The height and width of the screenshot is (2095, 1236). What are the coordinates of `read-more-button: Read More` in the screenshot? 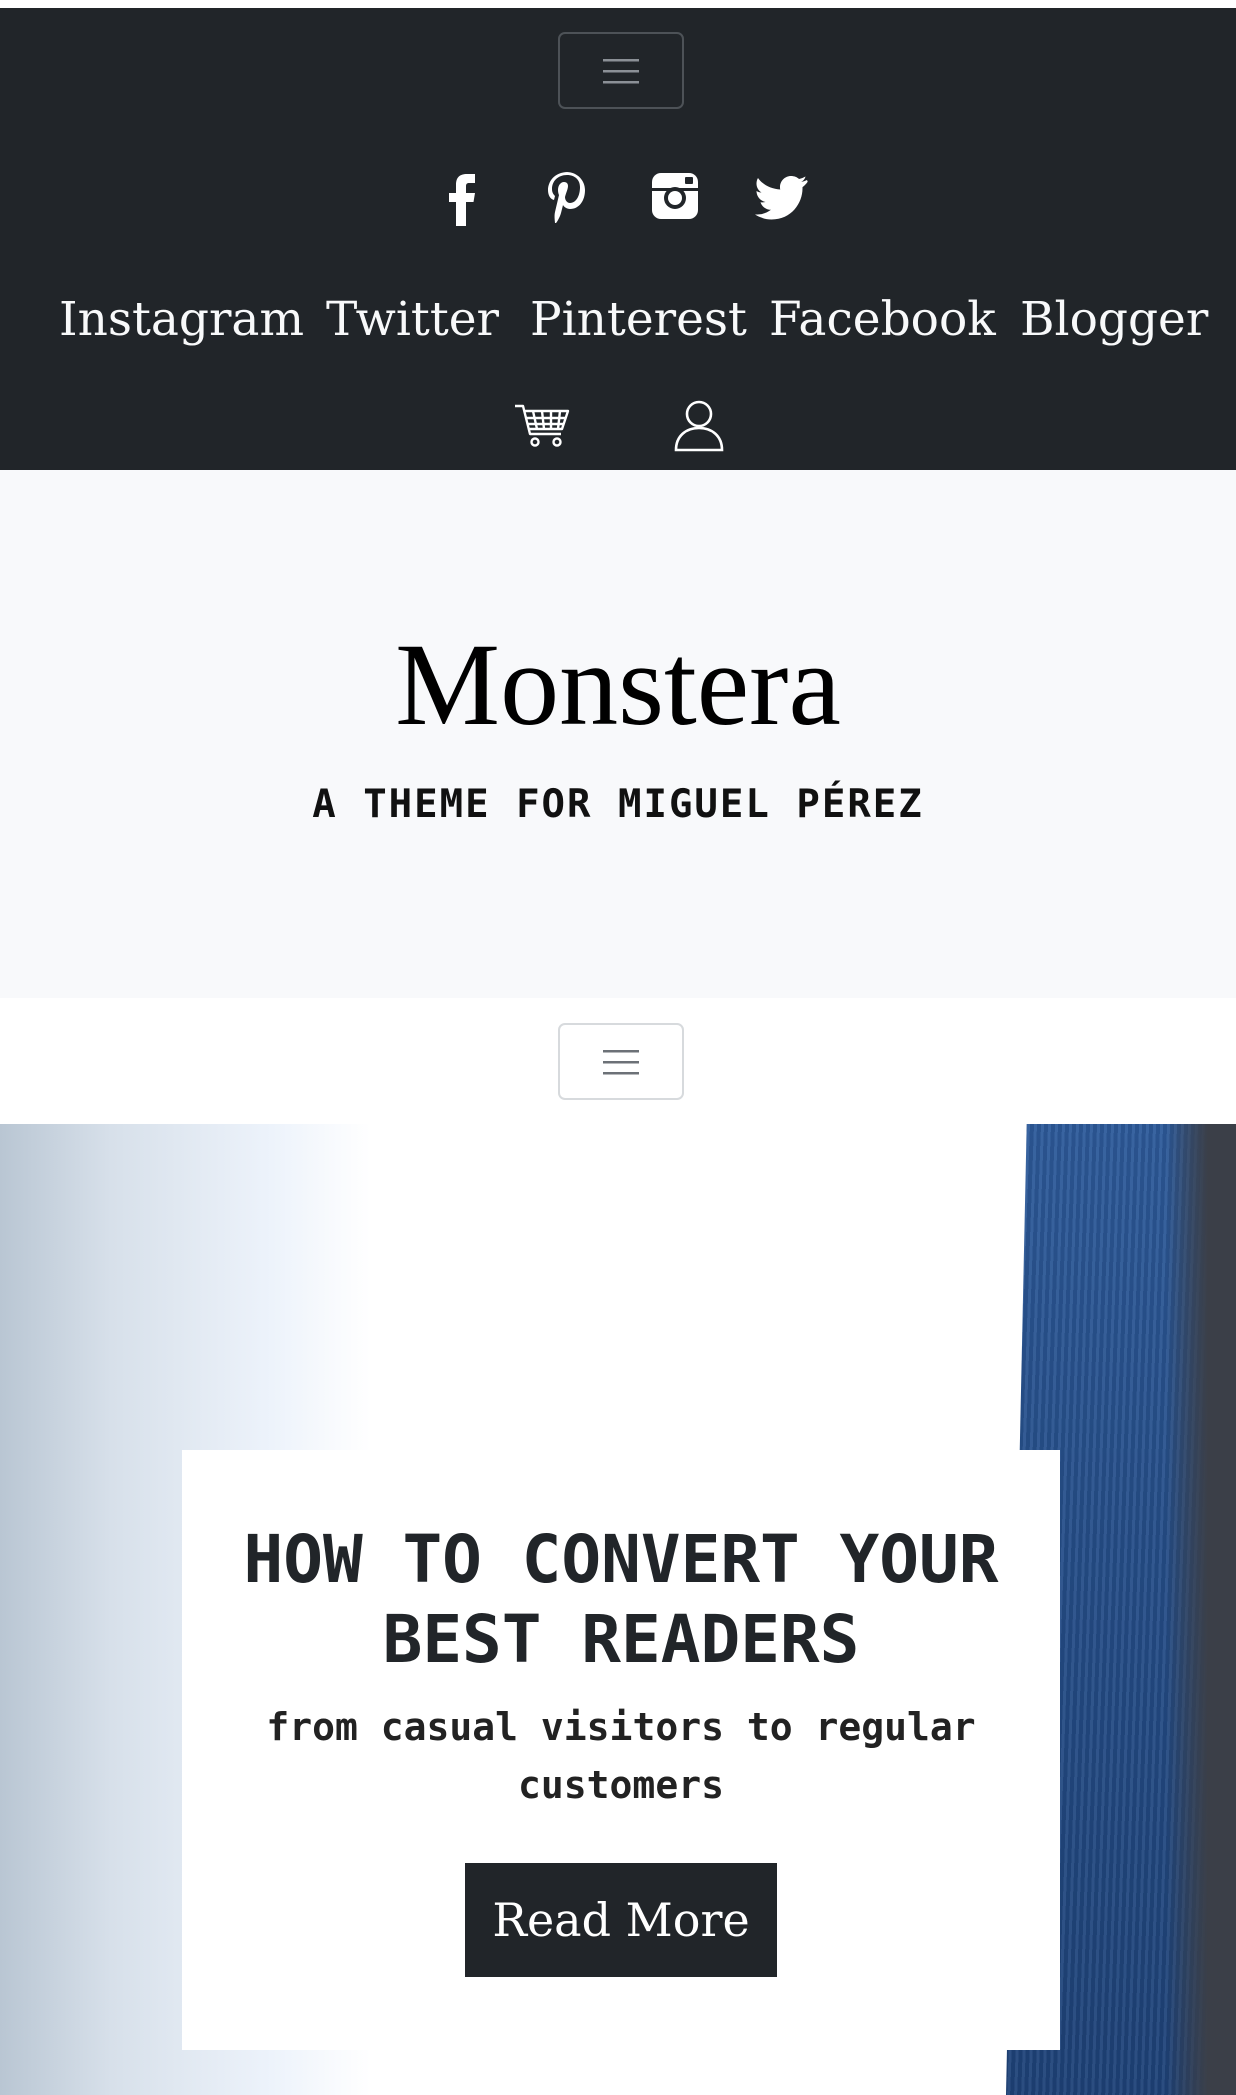 It's located at (621, 1920).